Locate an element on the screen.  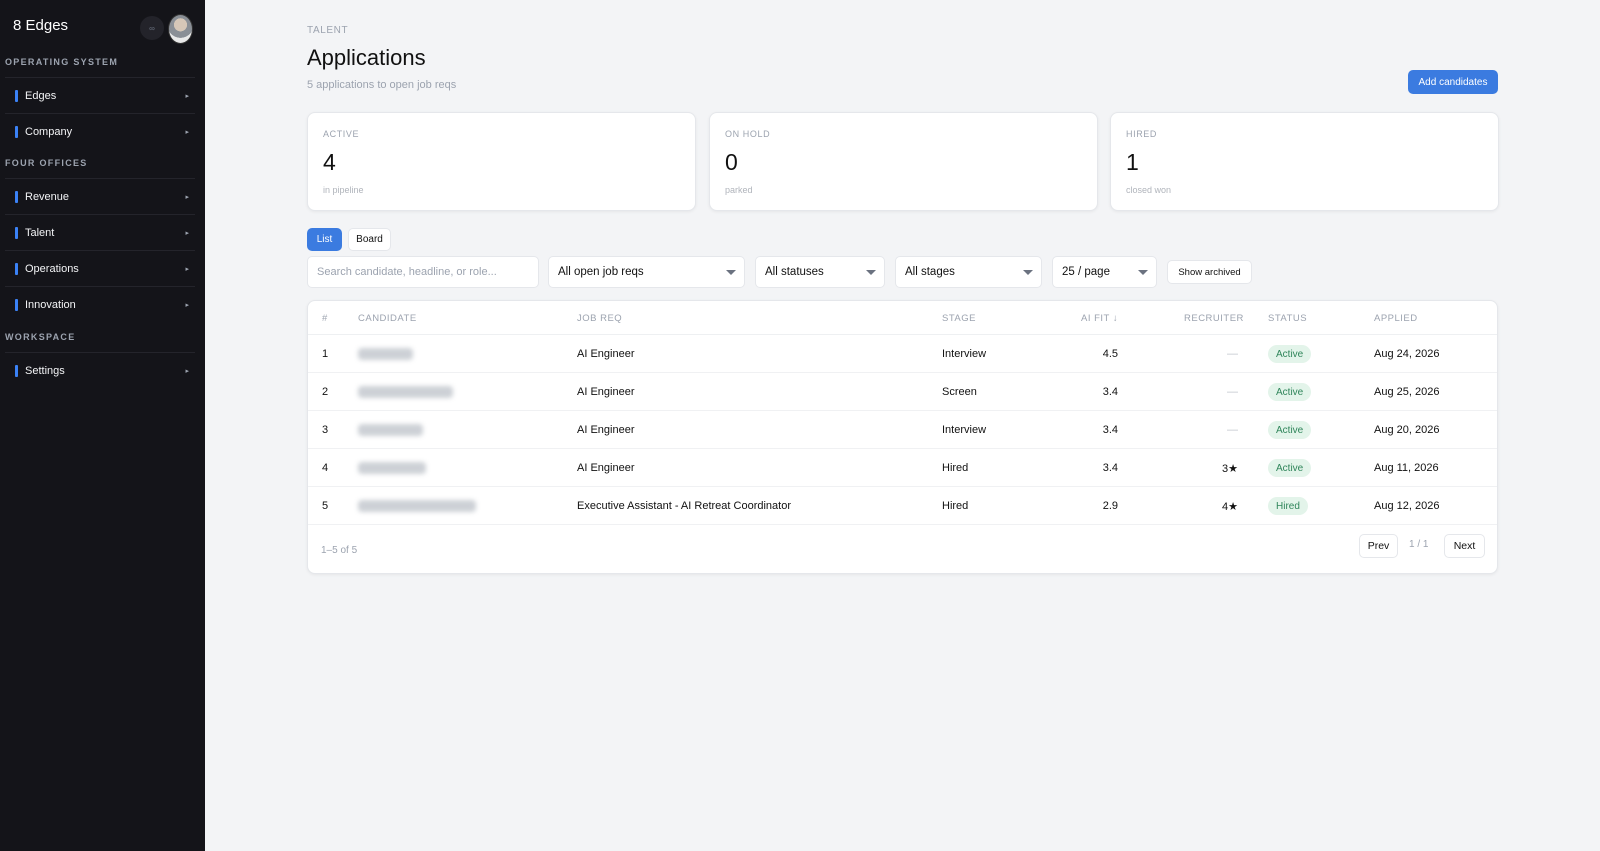
stat-sub: in pipeline is located at coordinates (343, 190).